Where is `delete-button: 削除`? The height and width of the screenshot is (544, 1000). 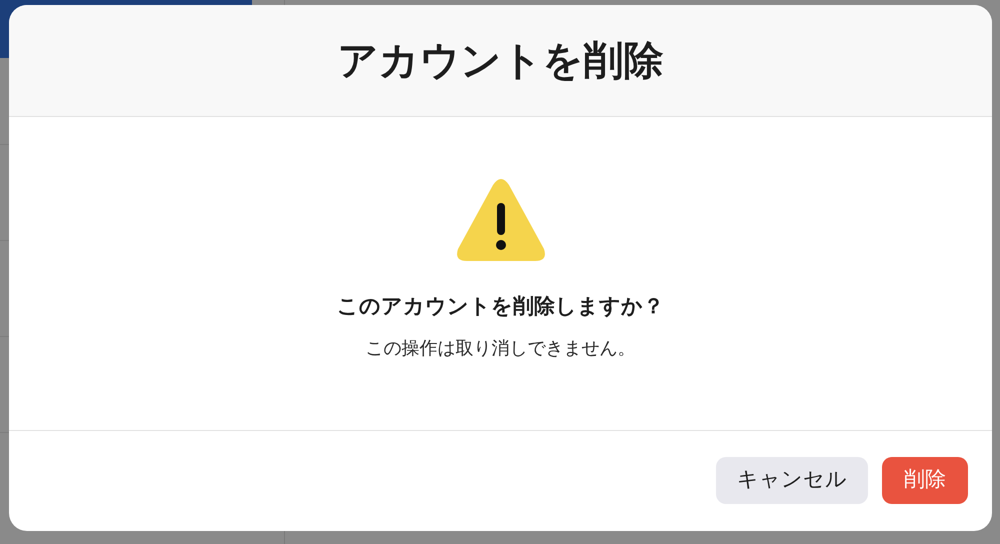 delete-button: 削除 is located at coordinates (925, 480).